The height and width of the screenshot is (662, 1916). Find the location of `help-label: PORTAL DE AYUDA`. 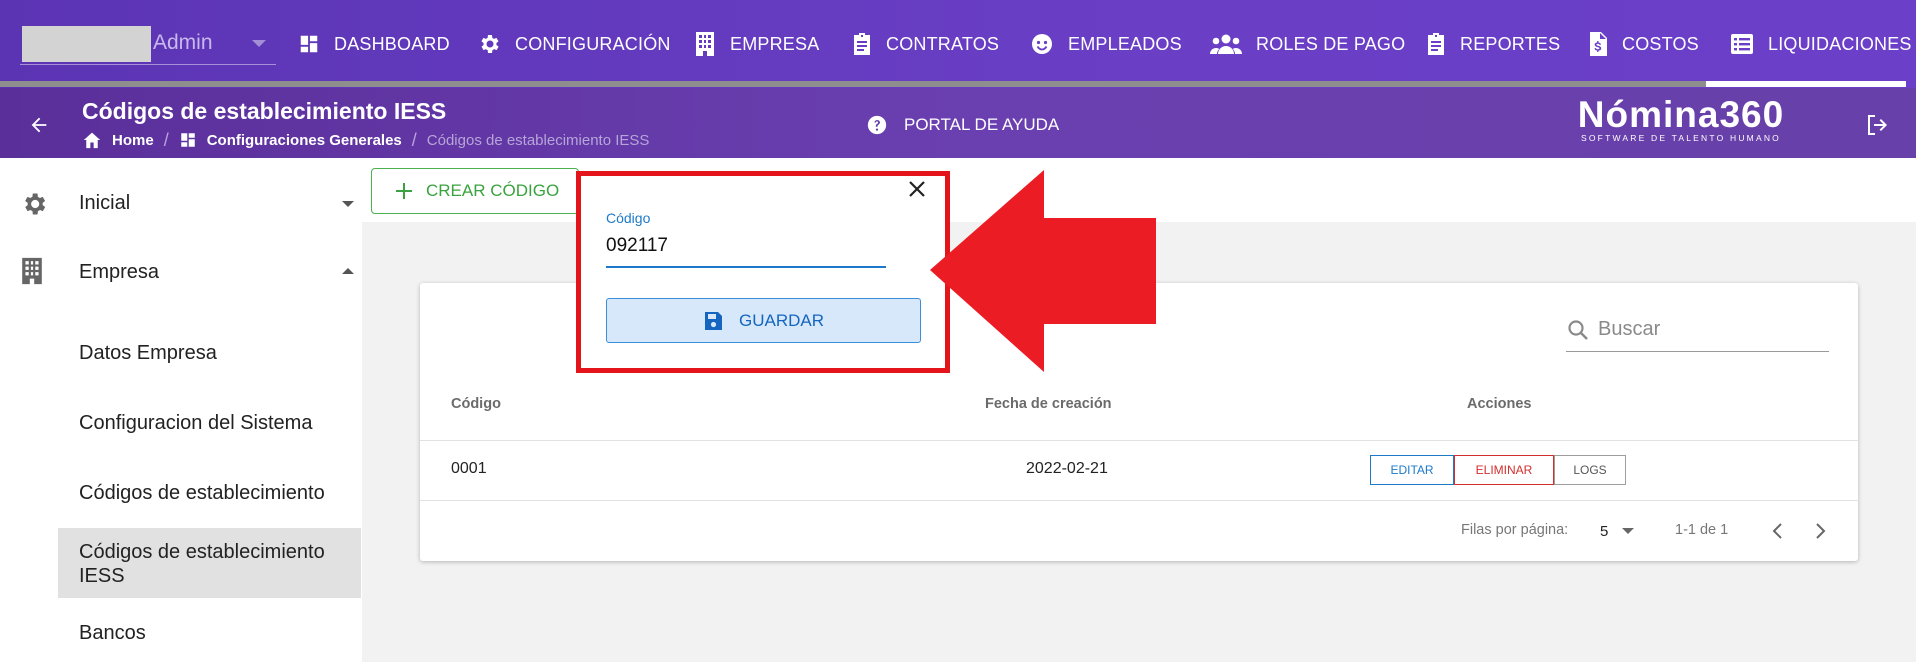

help-label: PORTAL DE AYUDA is located at coordinates (982, 124).